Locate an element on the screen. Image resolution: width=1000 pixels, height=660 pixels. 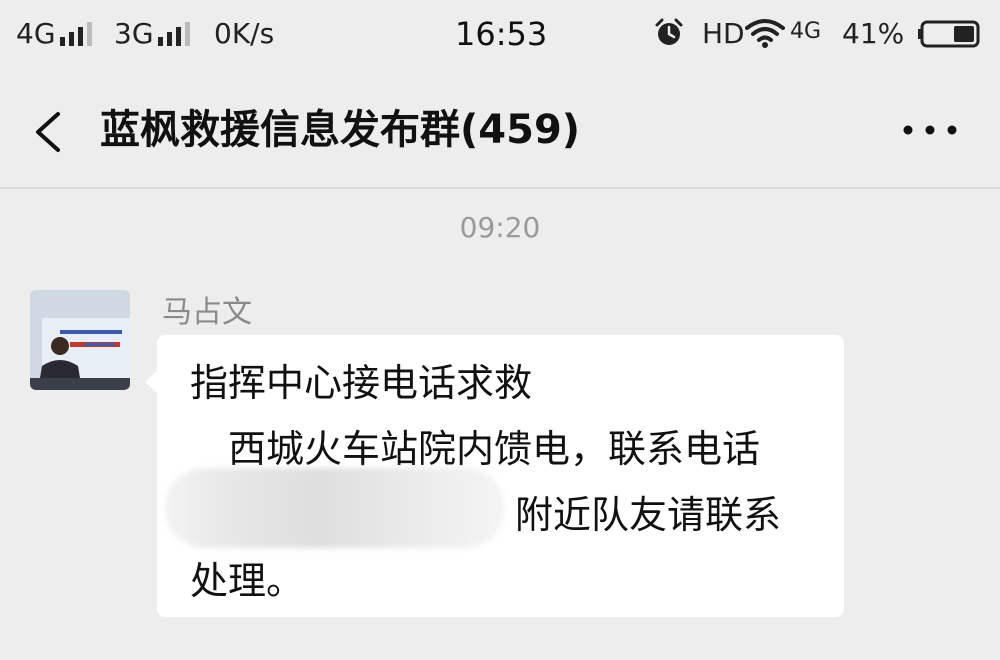
wifi-network-label: 4G is located at coordinates (806, 31).